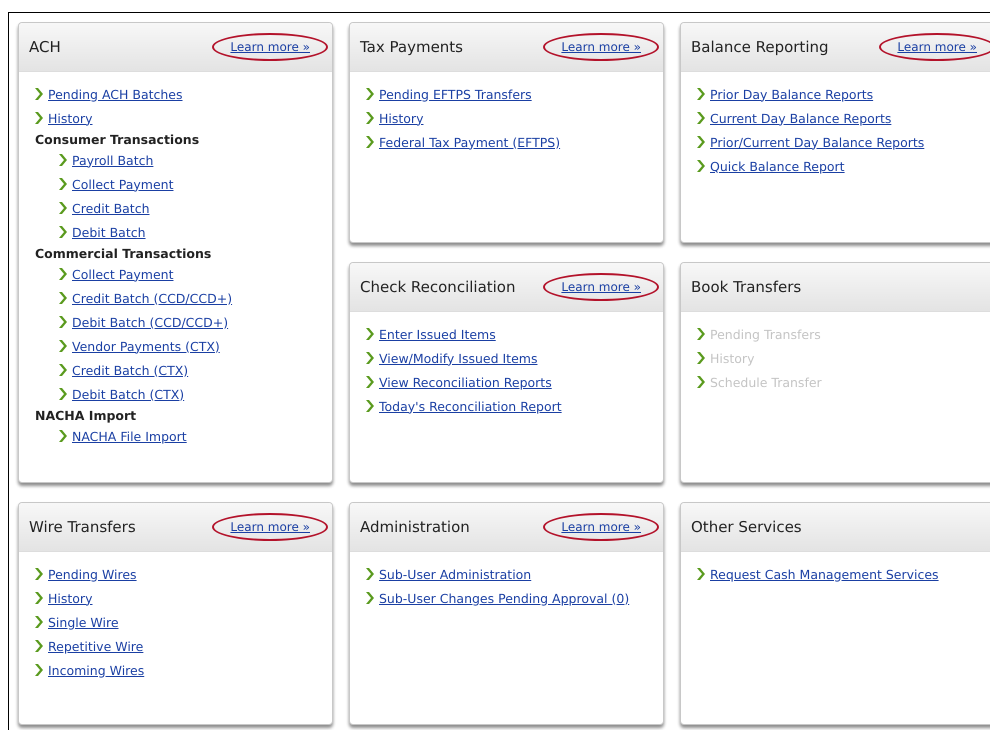  What do you see at coordinates (128, 394) in the screenshot?
I see `menu-link: Debit Batch (CTX)` at bounding box center [128, 394].